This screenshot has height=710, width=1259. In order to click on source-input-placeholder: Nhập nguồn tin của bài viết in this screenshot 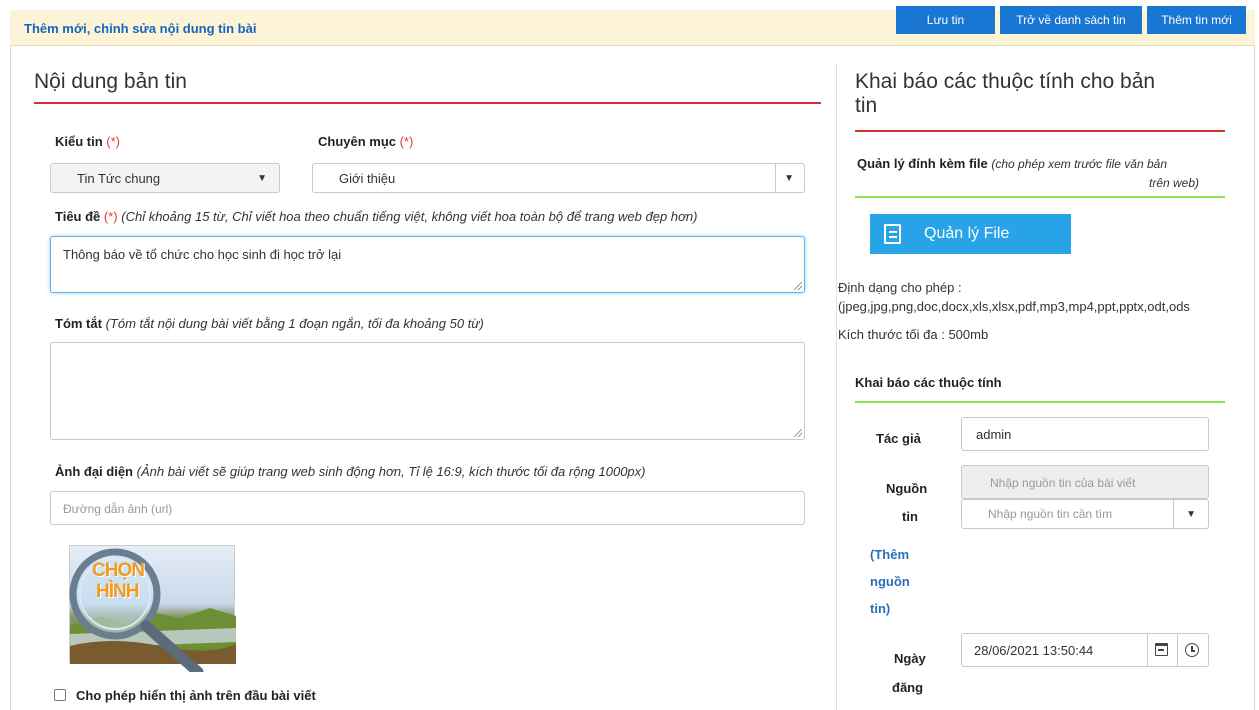, I will do `click(1063, 483)`.